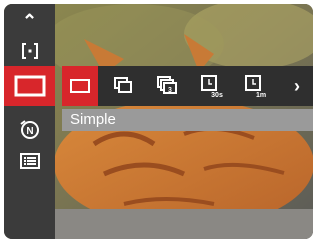 The height and width of the screenshot is (243, 320). What do you see at coordinates (170, 90) in the screenshot?
I see `svg-text: 3` at bounding box center [170, 90].